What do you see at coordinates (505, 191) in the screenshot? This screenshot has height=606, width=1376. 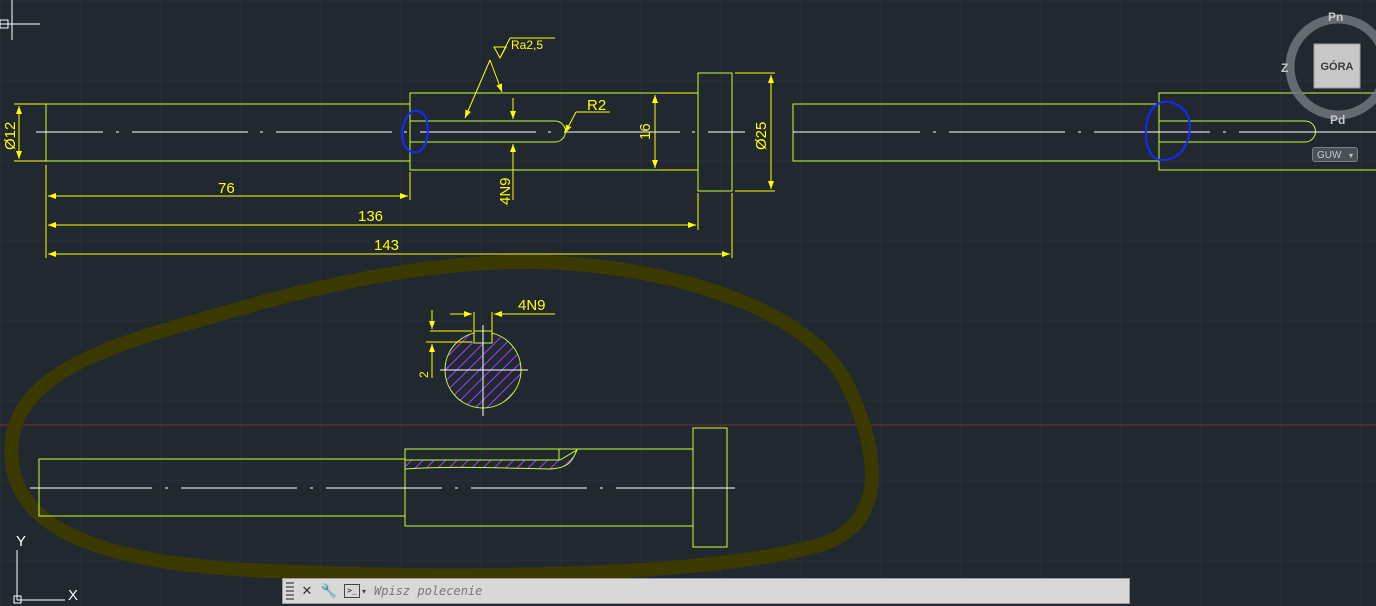 I see `dim-keyway-side: 4N9` at bounding box center [505, 191].